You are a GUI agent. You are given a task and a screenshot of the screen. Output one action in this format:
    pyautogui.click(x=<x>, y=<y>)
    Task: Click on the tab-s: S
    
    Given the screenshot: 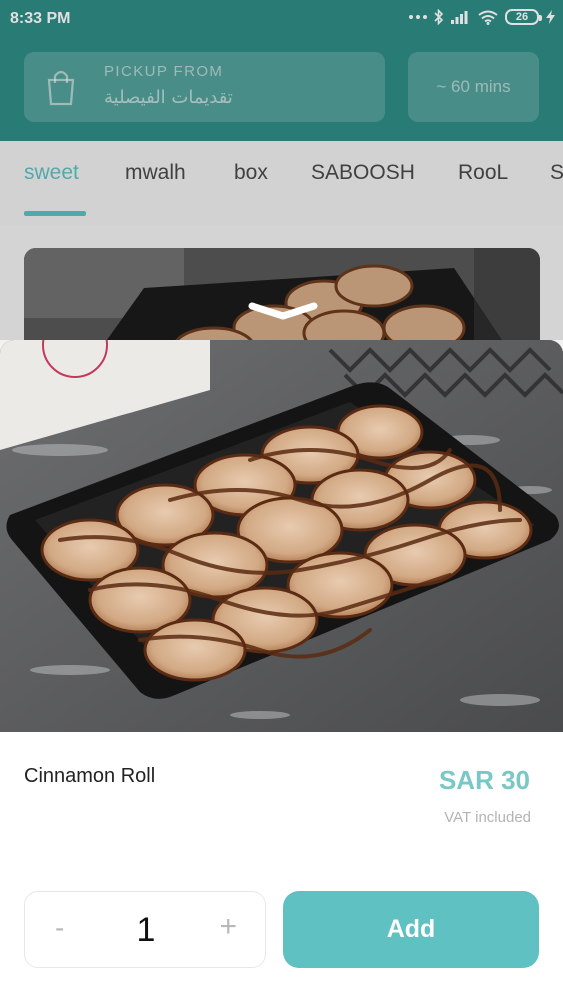 What is the action you would take?
    pyautogui.click(x=556, y=173)
    